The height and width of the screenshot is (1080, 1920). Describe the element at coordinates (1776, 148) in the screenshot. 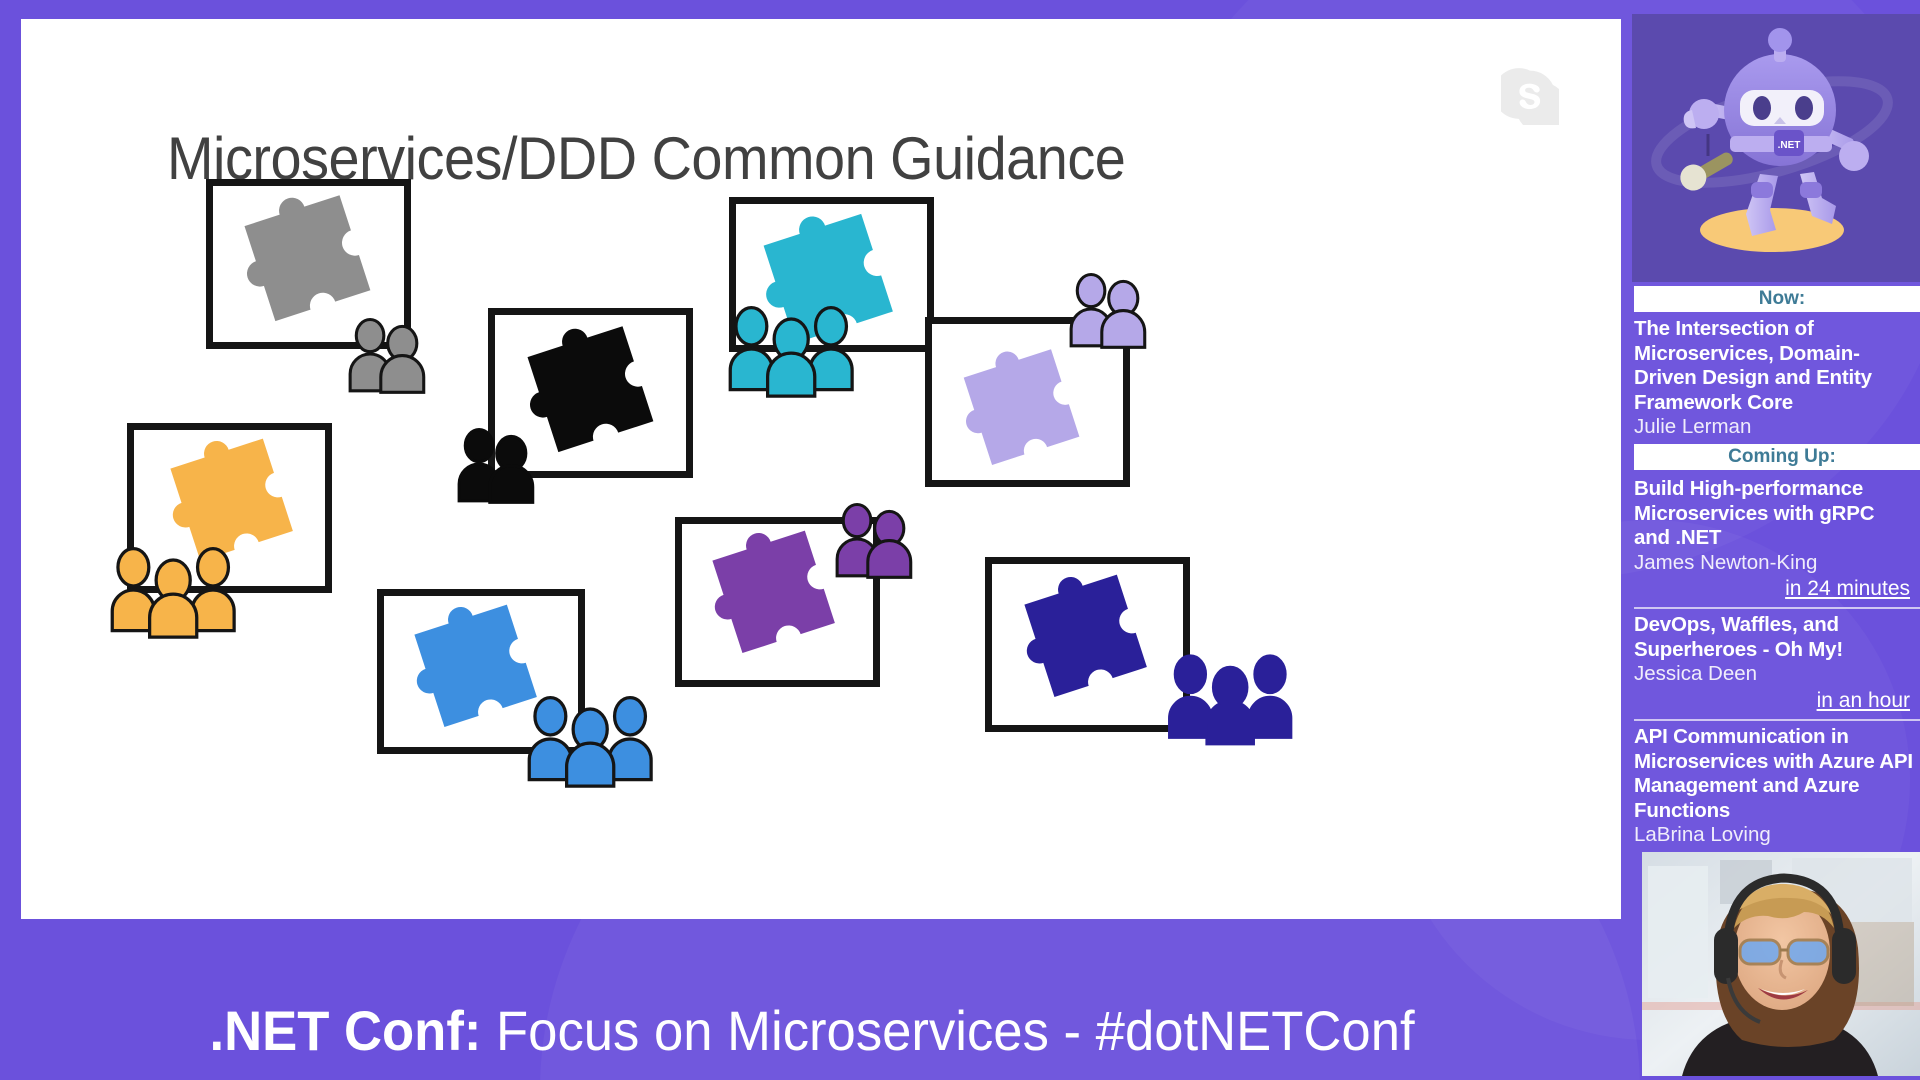

I see `dotnet-robot-mascot: .NET` at that location.